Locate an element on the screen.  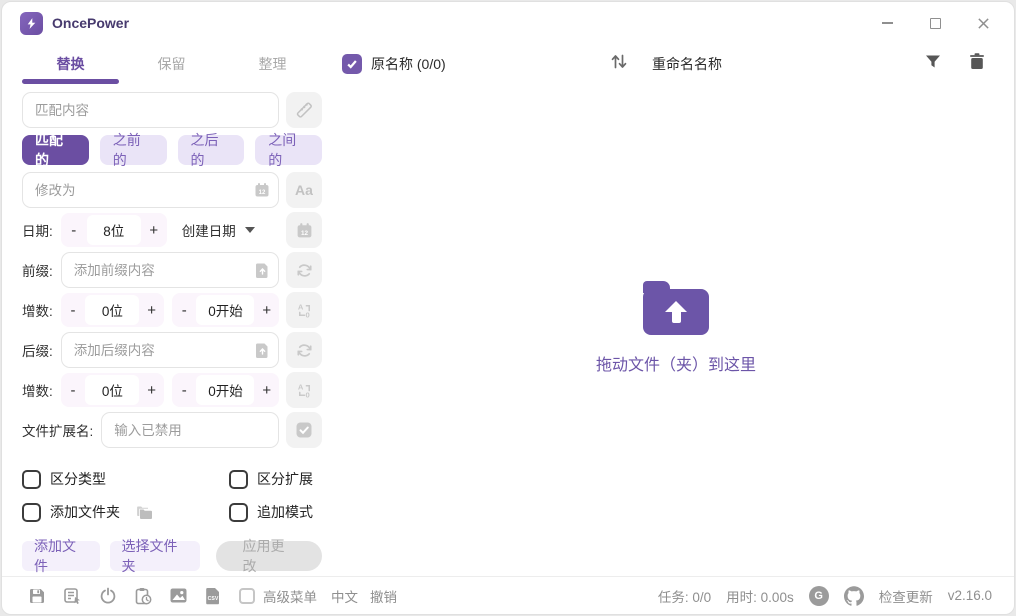
modify-input-wrap: 12 is located at coordinates (150, 190).